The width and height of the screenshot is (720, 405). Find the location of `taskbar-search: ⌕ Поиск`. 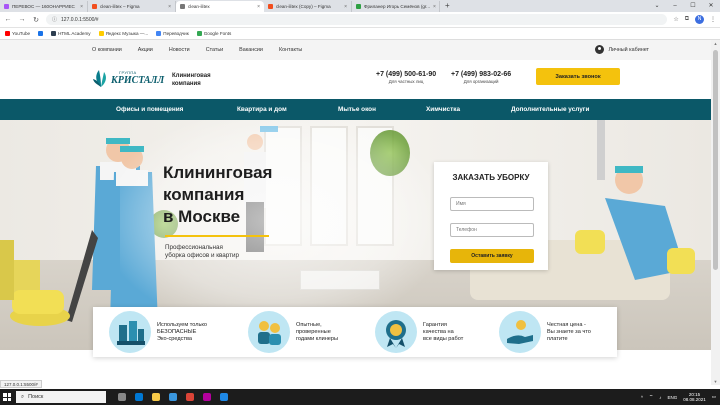

taskbar-search: ⌕ Поиск is located at coordinates (61, 397).